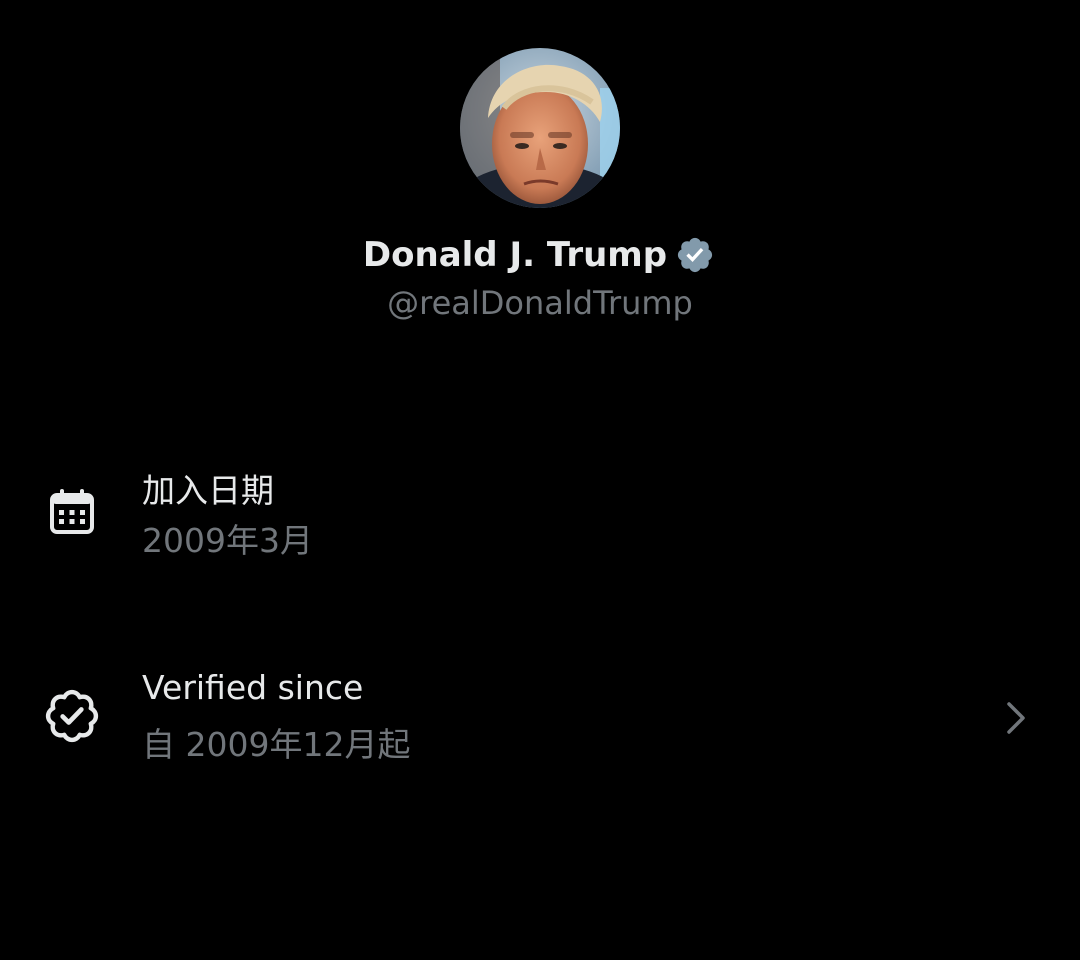  Describe the element at coordinates (695, 255) in the screenshot. I see `verified-badge-icon` at that location.